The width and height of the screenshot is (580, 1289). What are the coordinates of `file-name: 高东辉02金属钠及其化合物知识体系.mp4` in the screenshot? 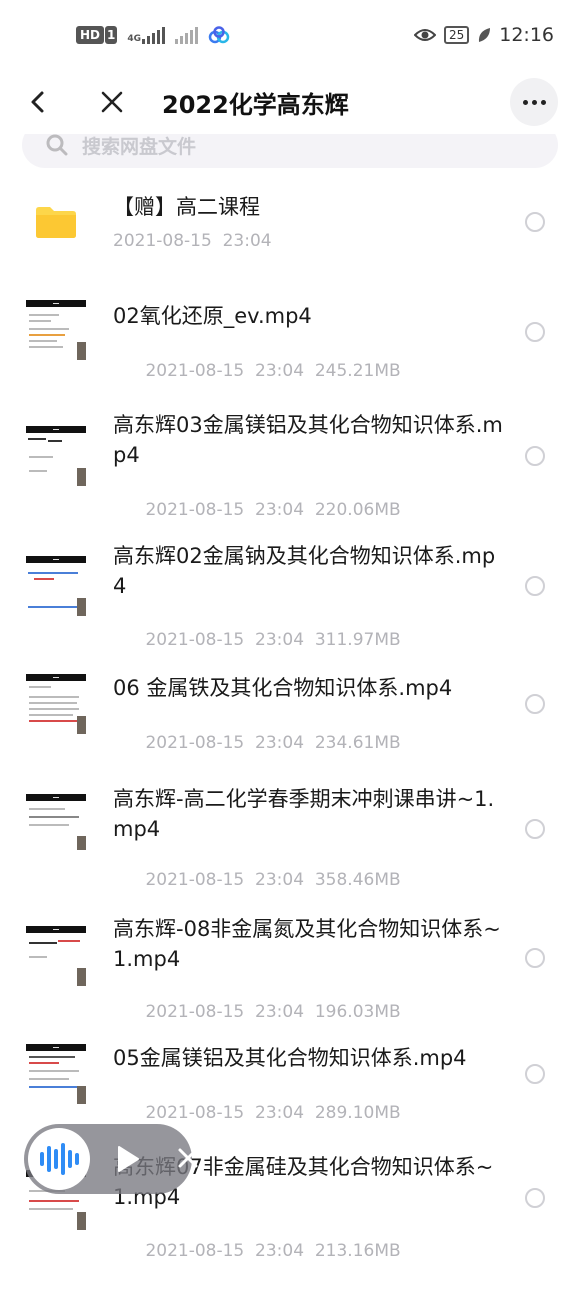 It's located at (304, 571).